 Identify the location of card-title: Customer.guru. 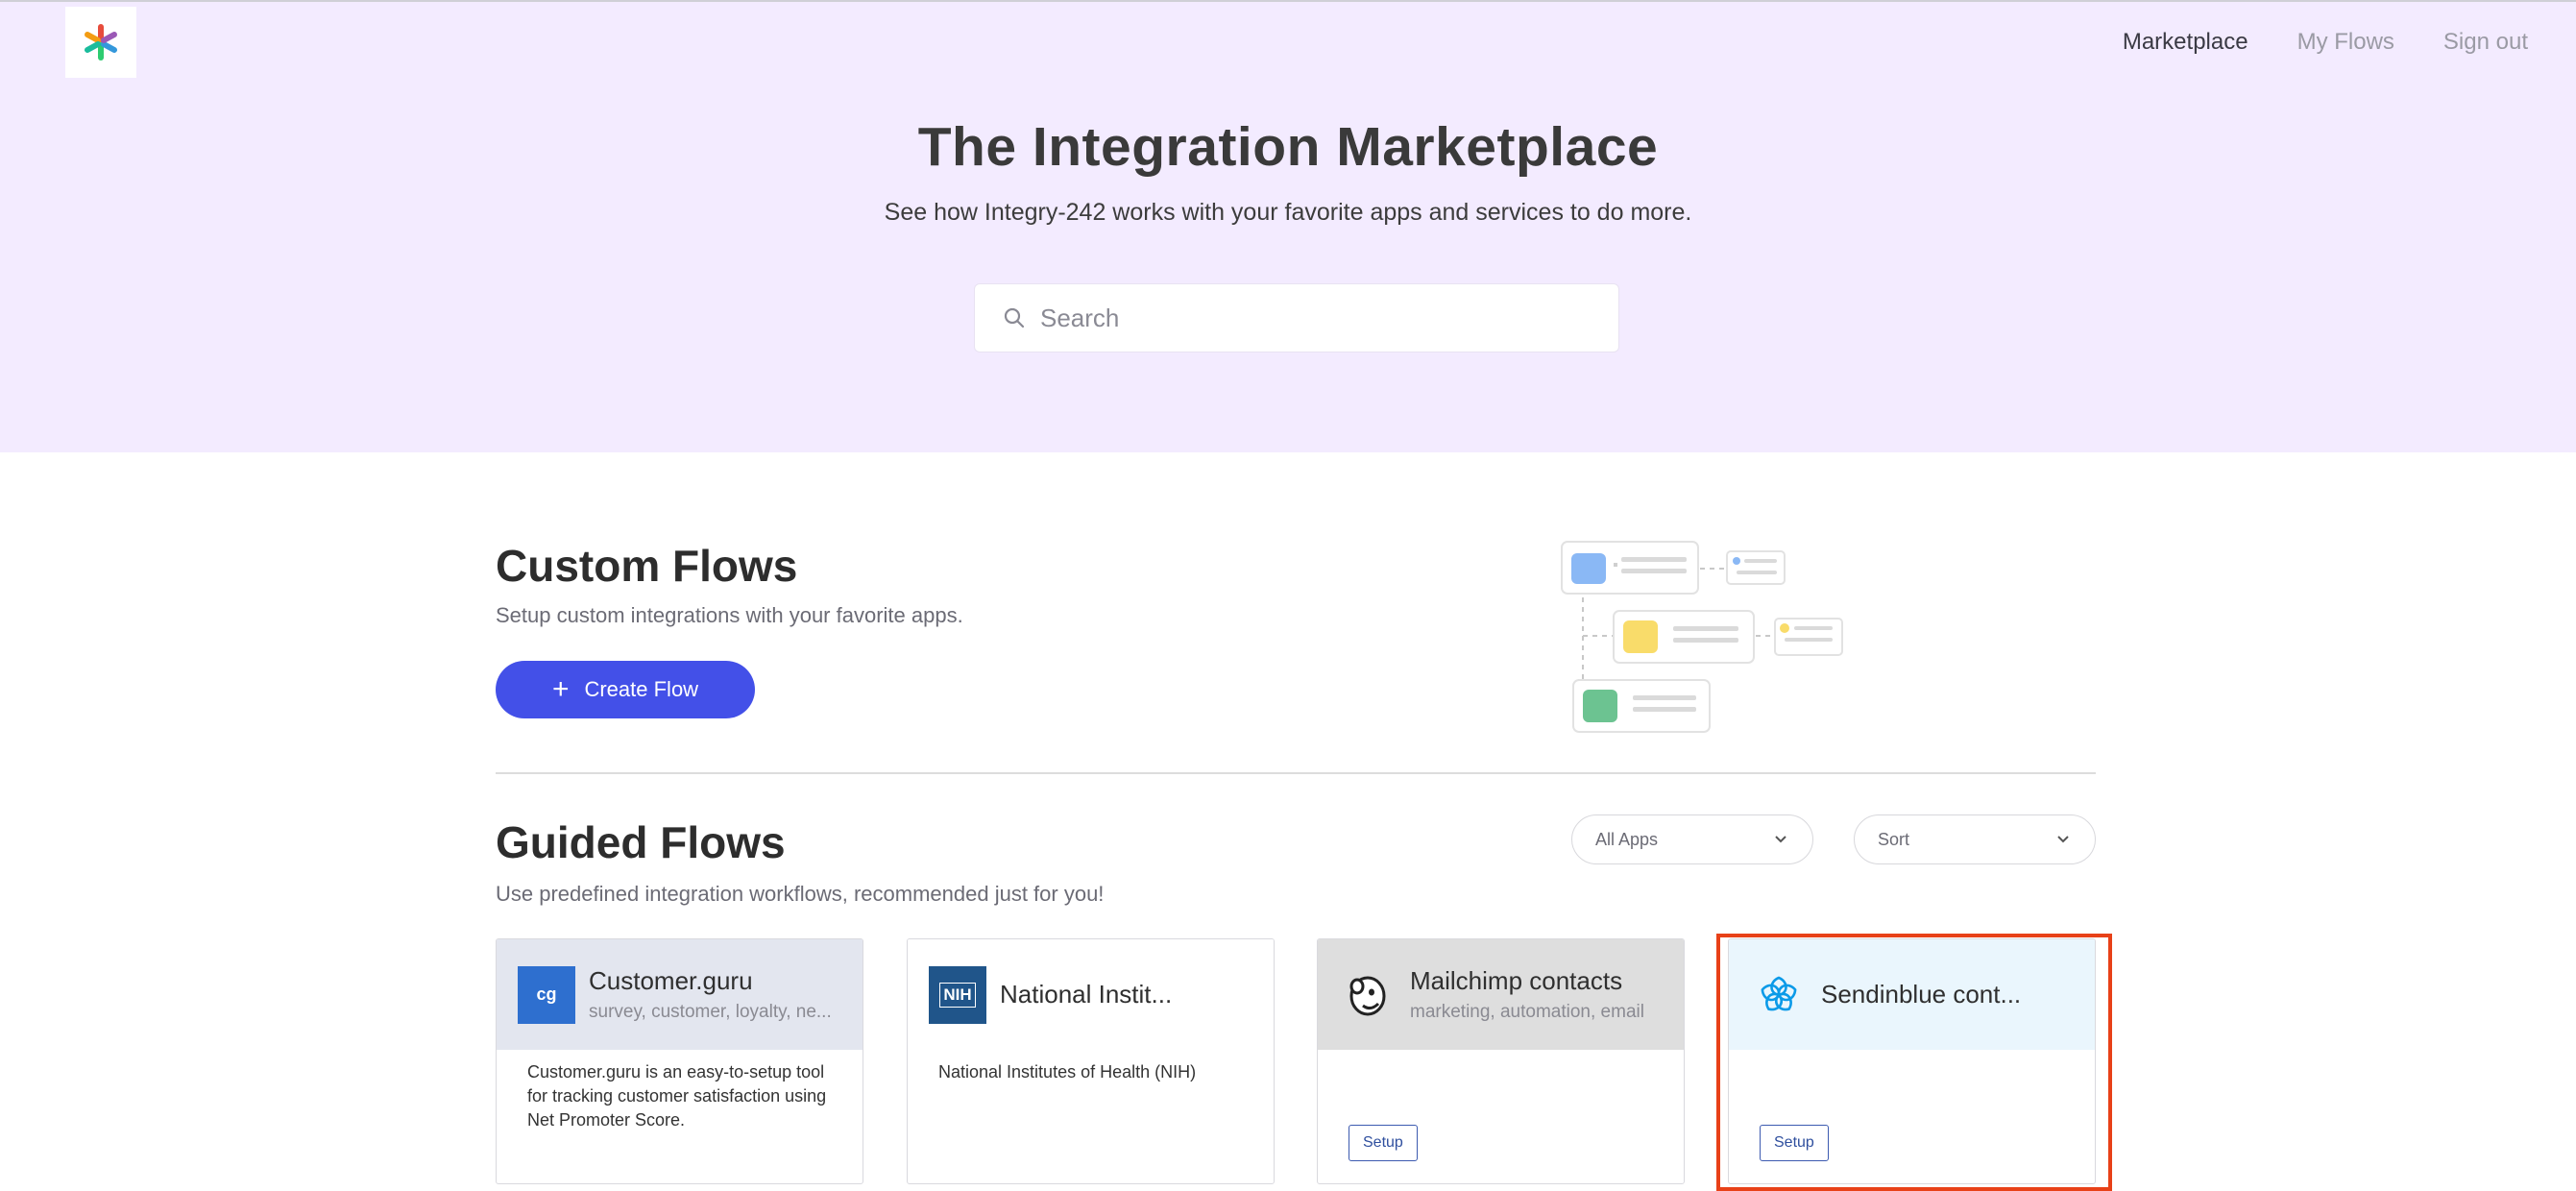
(671, 980).